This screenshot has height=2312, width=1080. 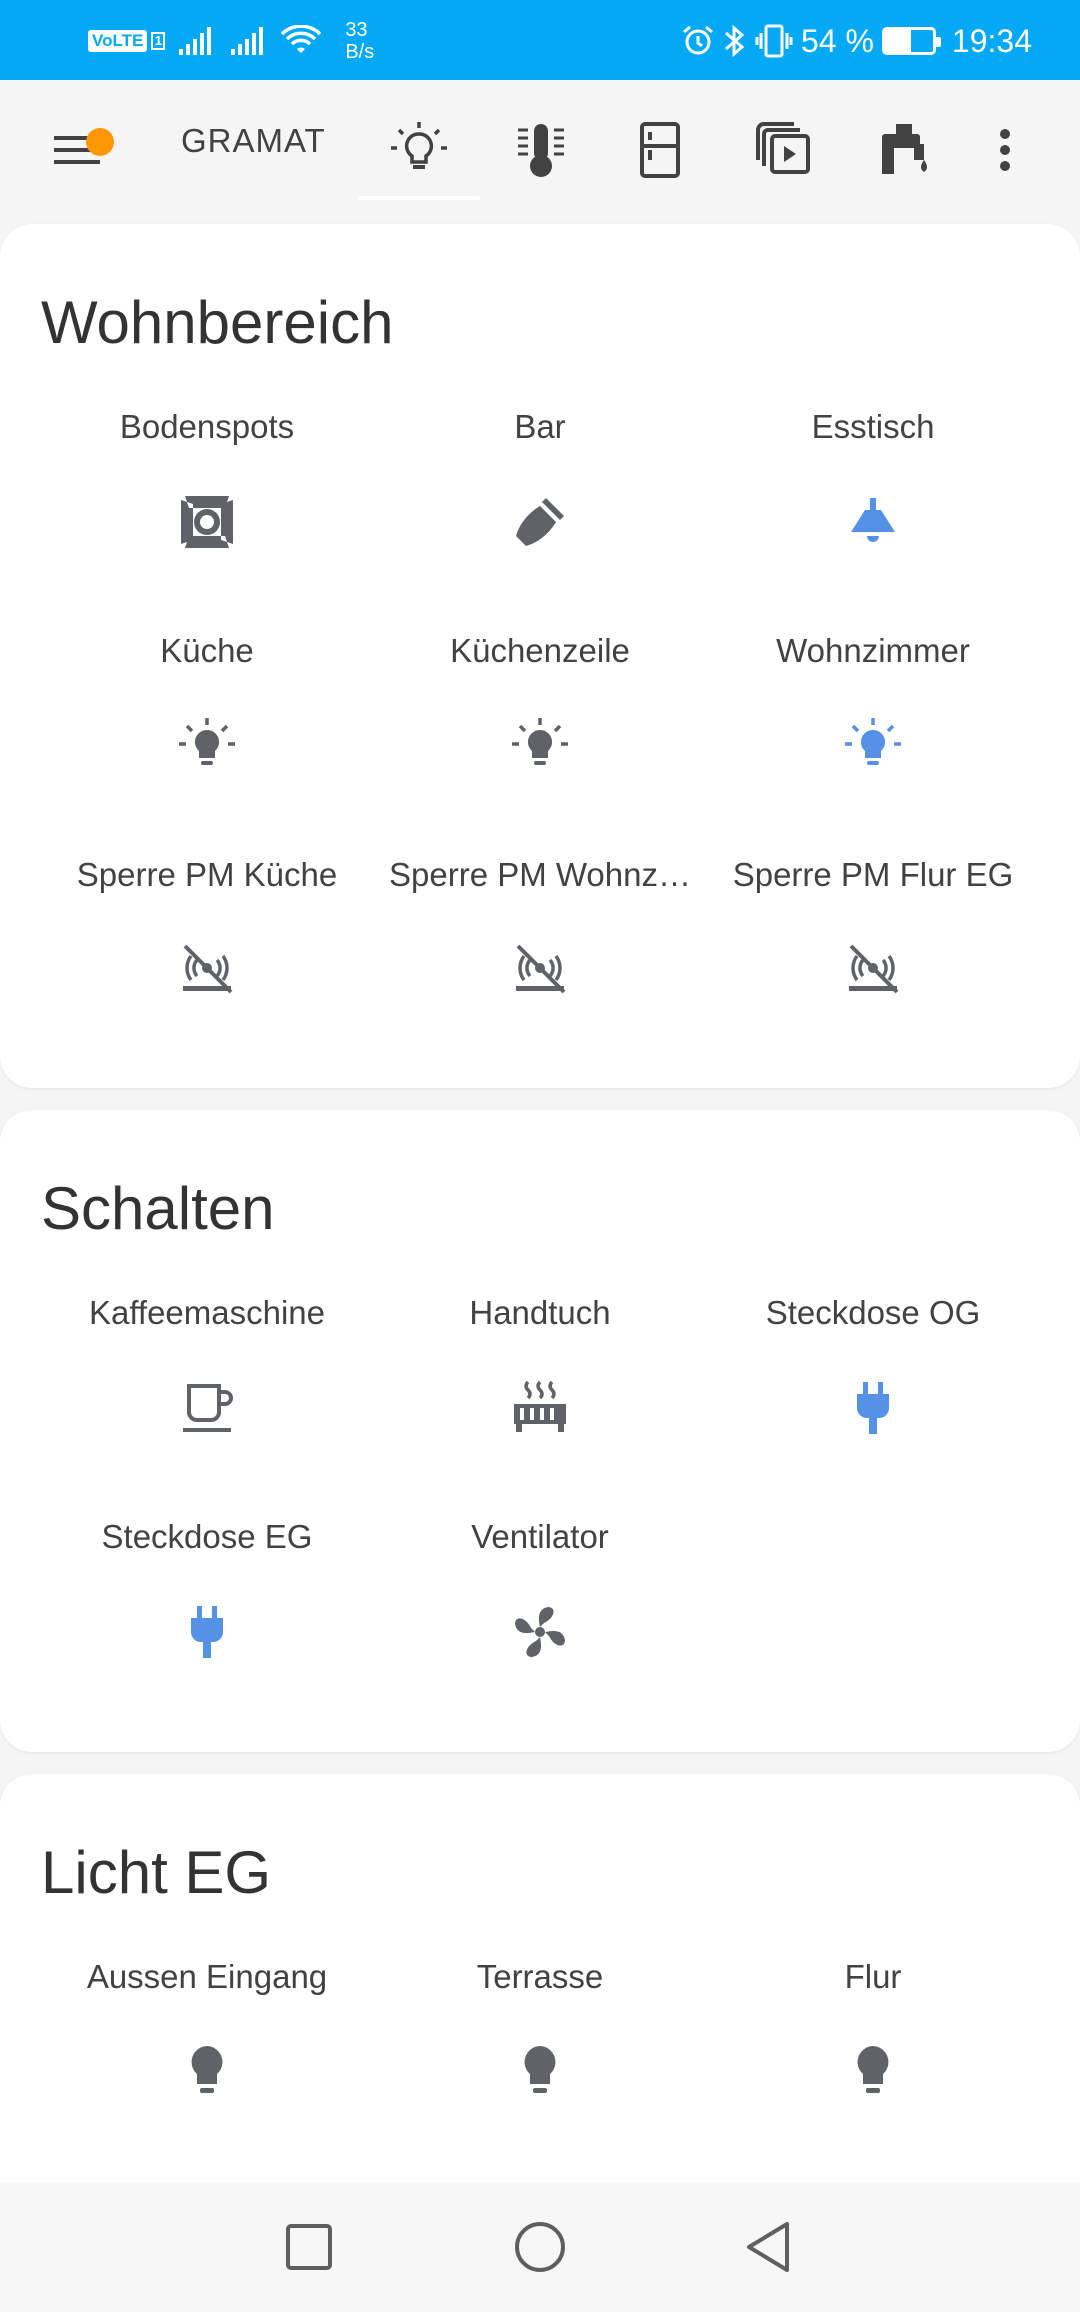 I want to click on alarm-icon, so click(x=698, y=40).